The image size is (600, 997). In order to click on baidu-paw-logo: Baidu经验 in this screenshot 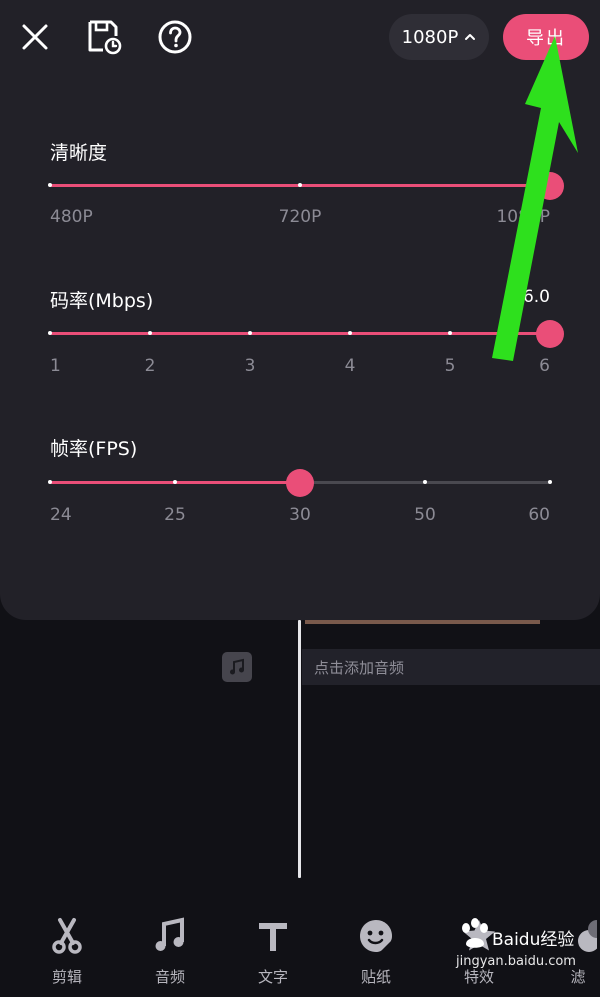, I will do `click(518, 934)`.